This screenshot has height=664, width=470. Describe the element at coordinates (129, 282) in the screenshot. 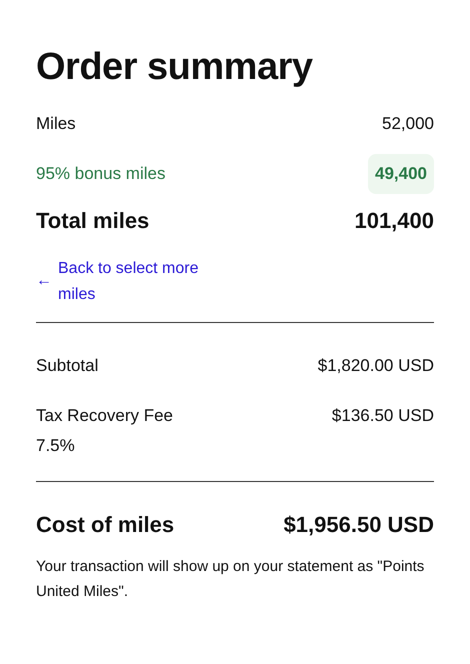

I see `back-link-text: Back to select more miles` at that location.